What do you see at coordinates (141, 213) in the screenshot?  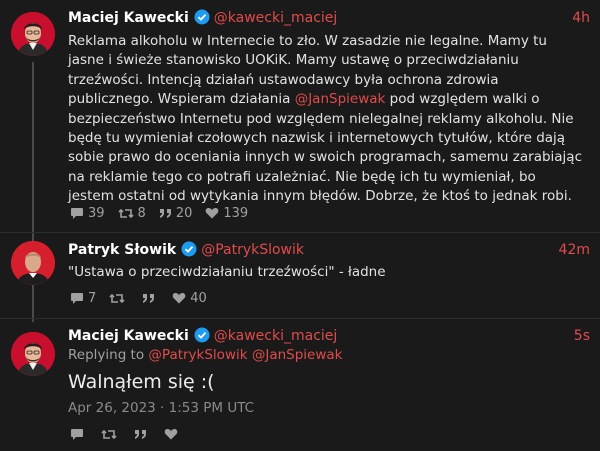 I see `retweet-count: 8` at bounding box center [141, 213].